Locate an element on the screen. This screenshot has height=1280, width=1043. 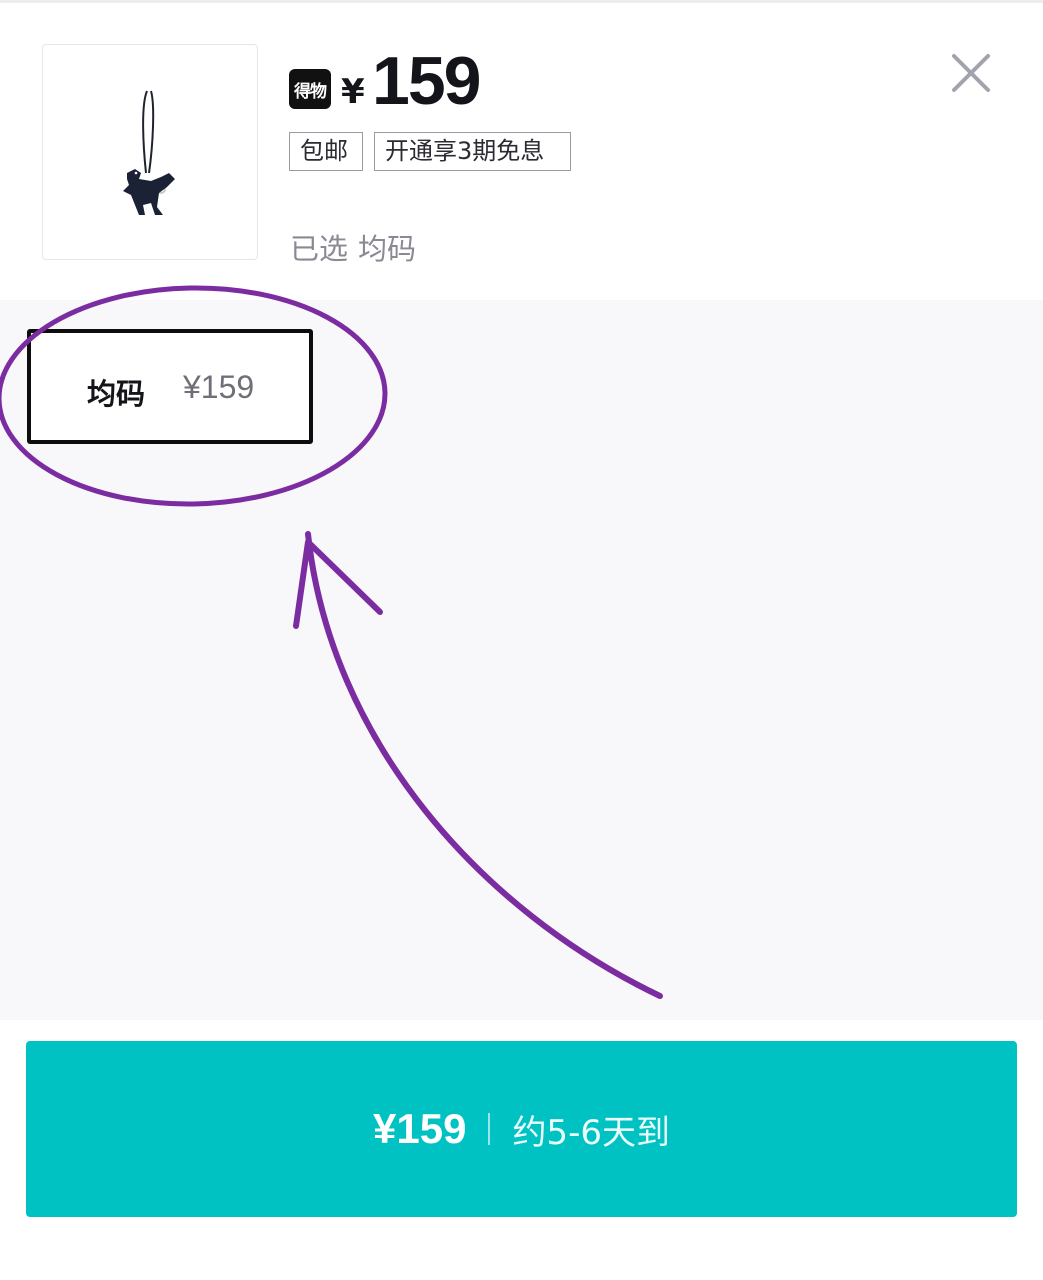
size-option-price: ¥159 is located at coordinates (219, 387).